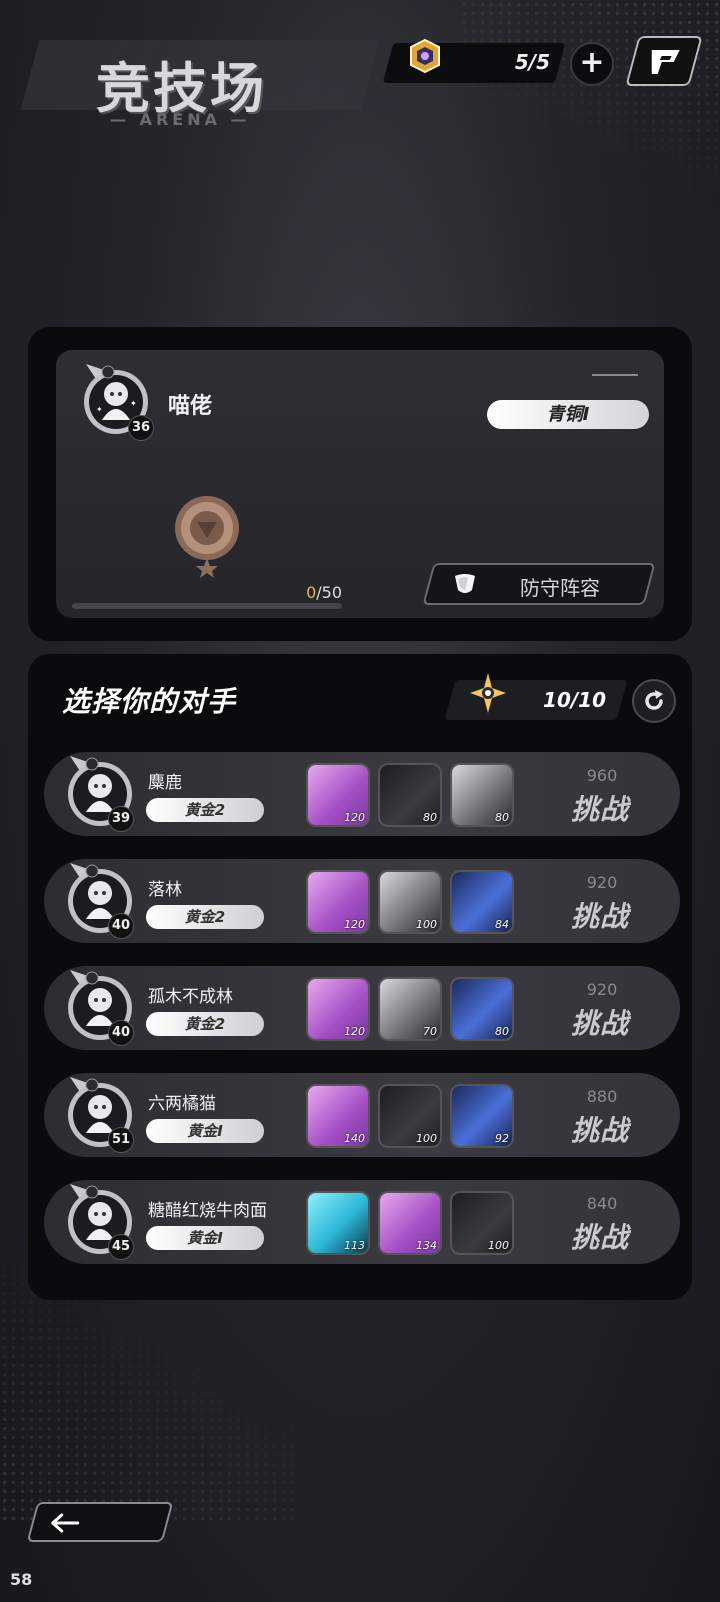  Describe the element at coordinates (100, 1522) in the screenshot. I see `back-button` at that location.